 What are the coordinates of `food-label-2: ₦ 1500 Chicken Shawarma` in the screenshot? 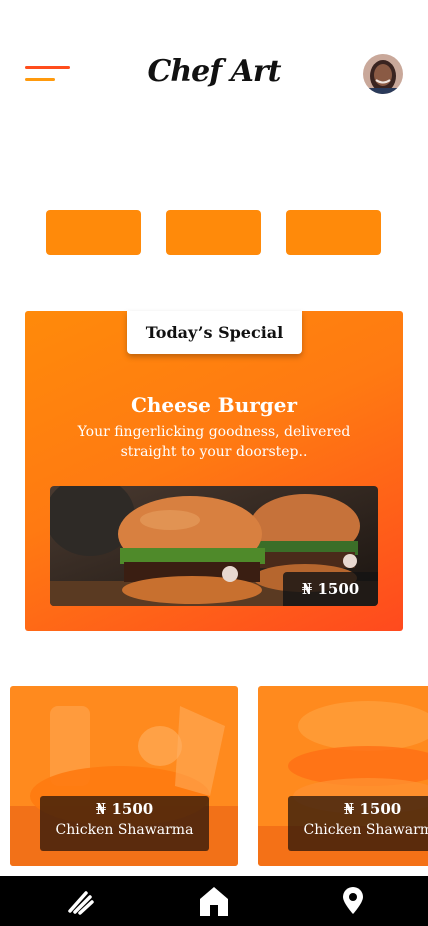 It's located at (358, 823).